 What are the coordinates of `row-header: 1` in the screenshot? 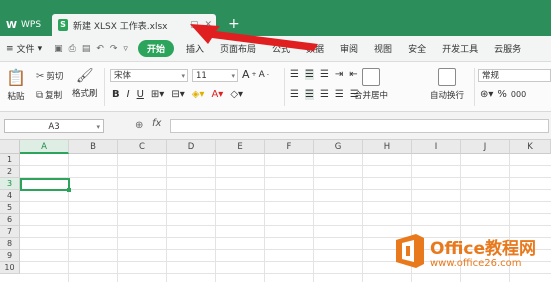 It's located at (10, 160).